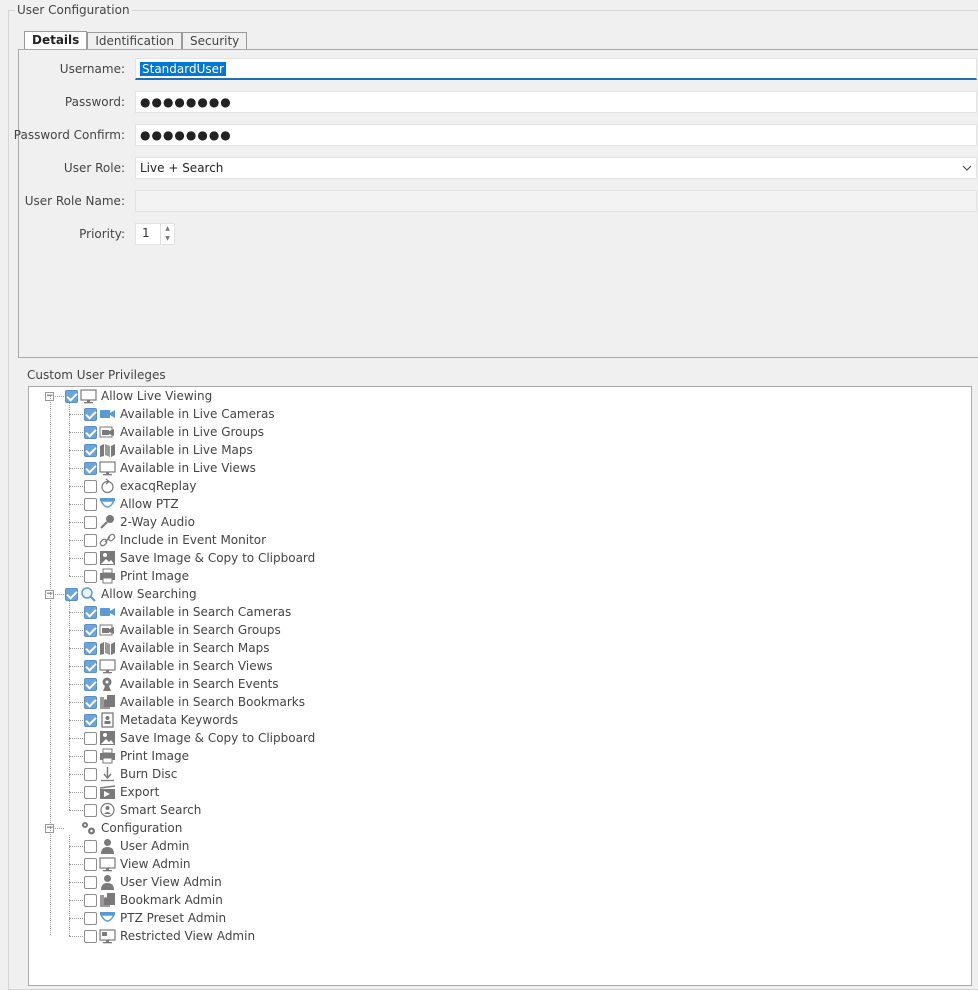 The height and width of the screenshot is (990, 978). What do you see at coordinates (142, 810) in the screenshot?
I see `tree-item-smart-search: Smart Search` at bounding box center [142, 810].